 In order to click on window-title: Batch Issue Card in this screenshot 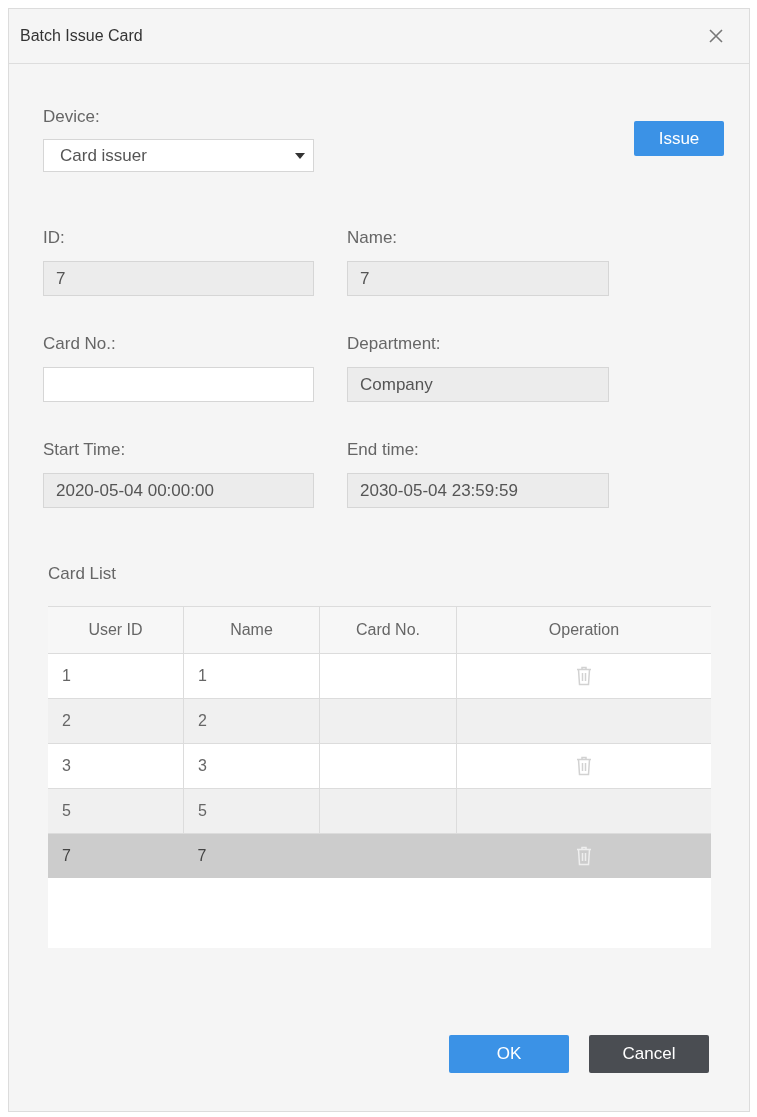, I will do `click(81, 36)`.